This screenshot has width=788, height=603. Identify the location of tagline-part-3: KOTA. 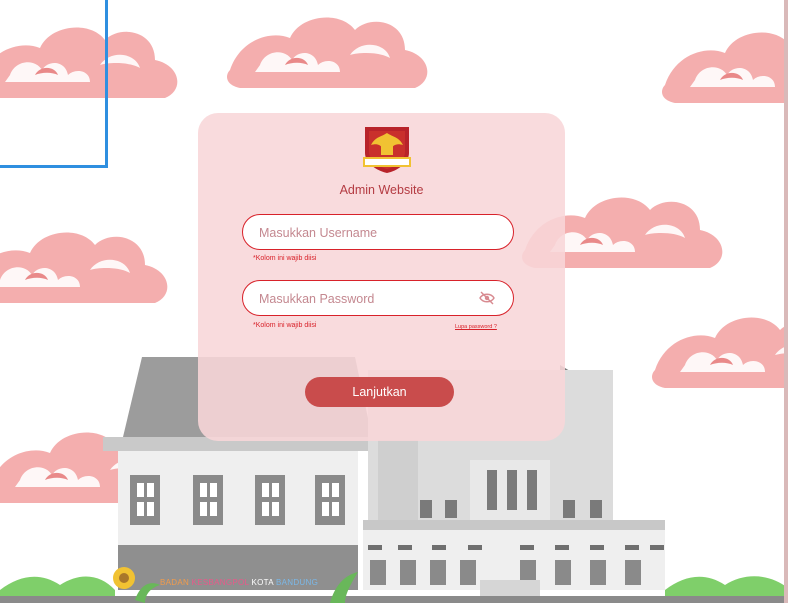
(262, 582).